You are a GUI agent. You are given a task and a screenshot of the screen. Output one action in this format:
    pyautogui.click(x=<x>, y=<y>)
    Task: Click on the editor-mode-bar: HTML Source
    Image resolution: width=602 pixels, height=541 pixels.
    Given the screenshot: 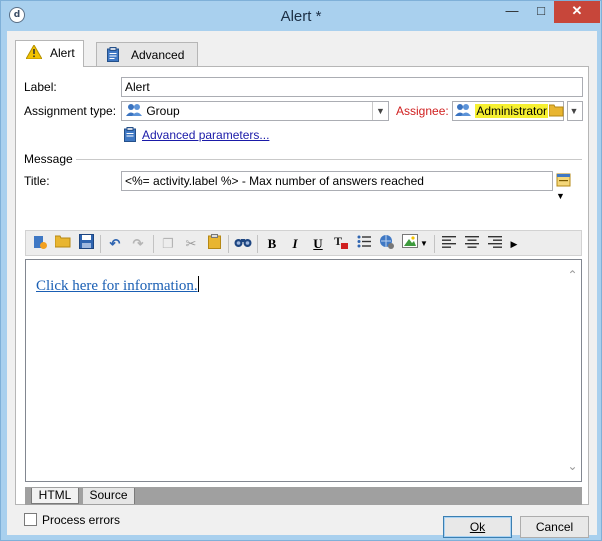 What is the action you would take?
    pyautogui.click(x=303, y=496)
    